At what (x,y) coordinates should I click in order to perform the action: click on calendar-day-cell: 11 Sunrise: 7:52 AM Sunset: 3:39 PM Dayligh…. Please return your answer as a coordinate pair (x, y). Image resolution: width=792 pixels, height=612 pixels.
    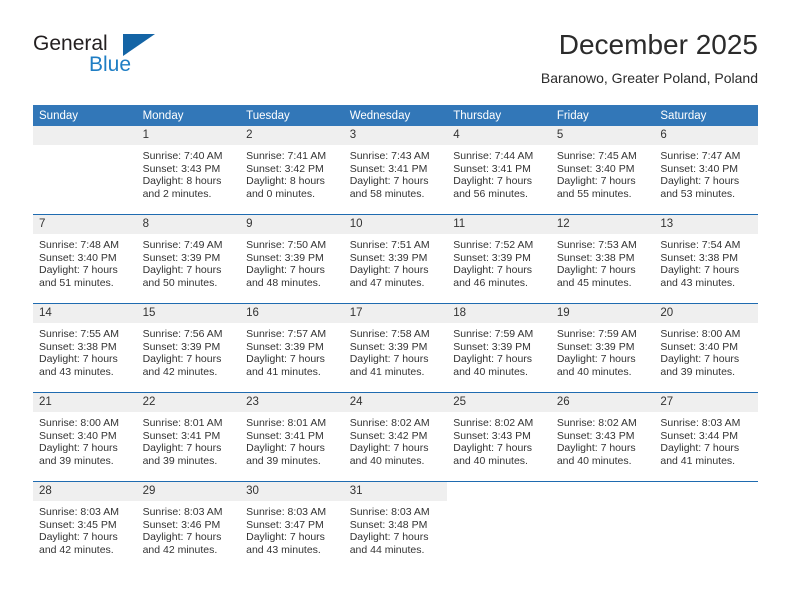
    Looking at the image, I should click on (499, 259).